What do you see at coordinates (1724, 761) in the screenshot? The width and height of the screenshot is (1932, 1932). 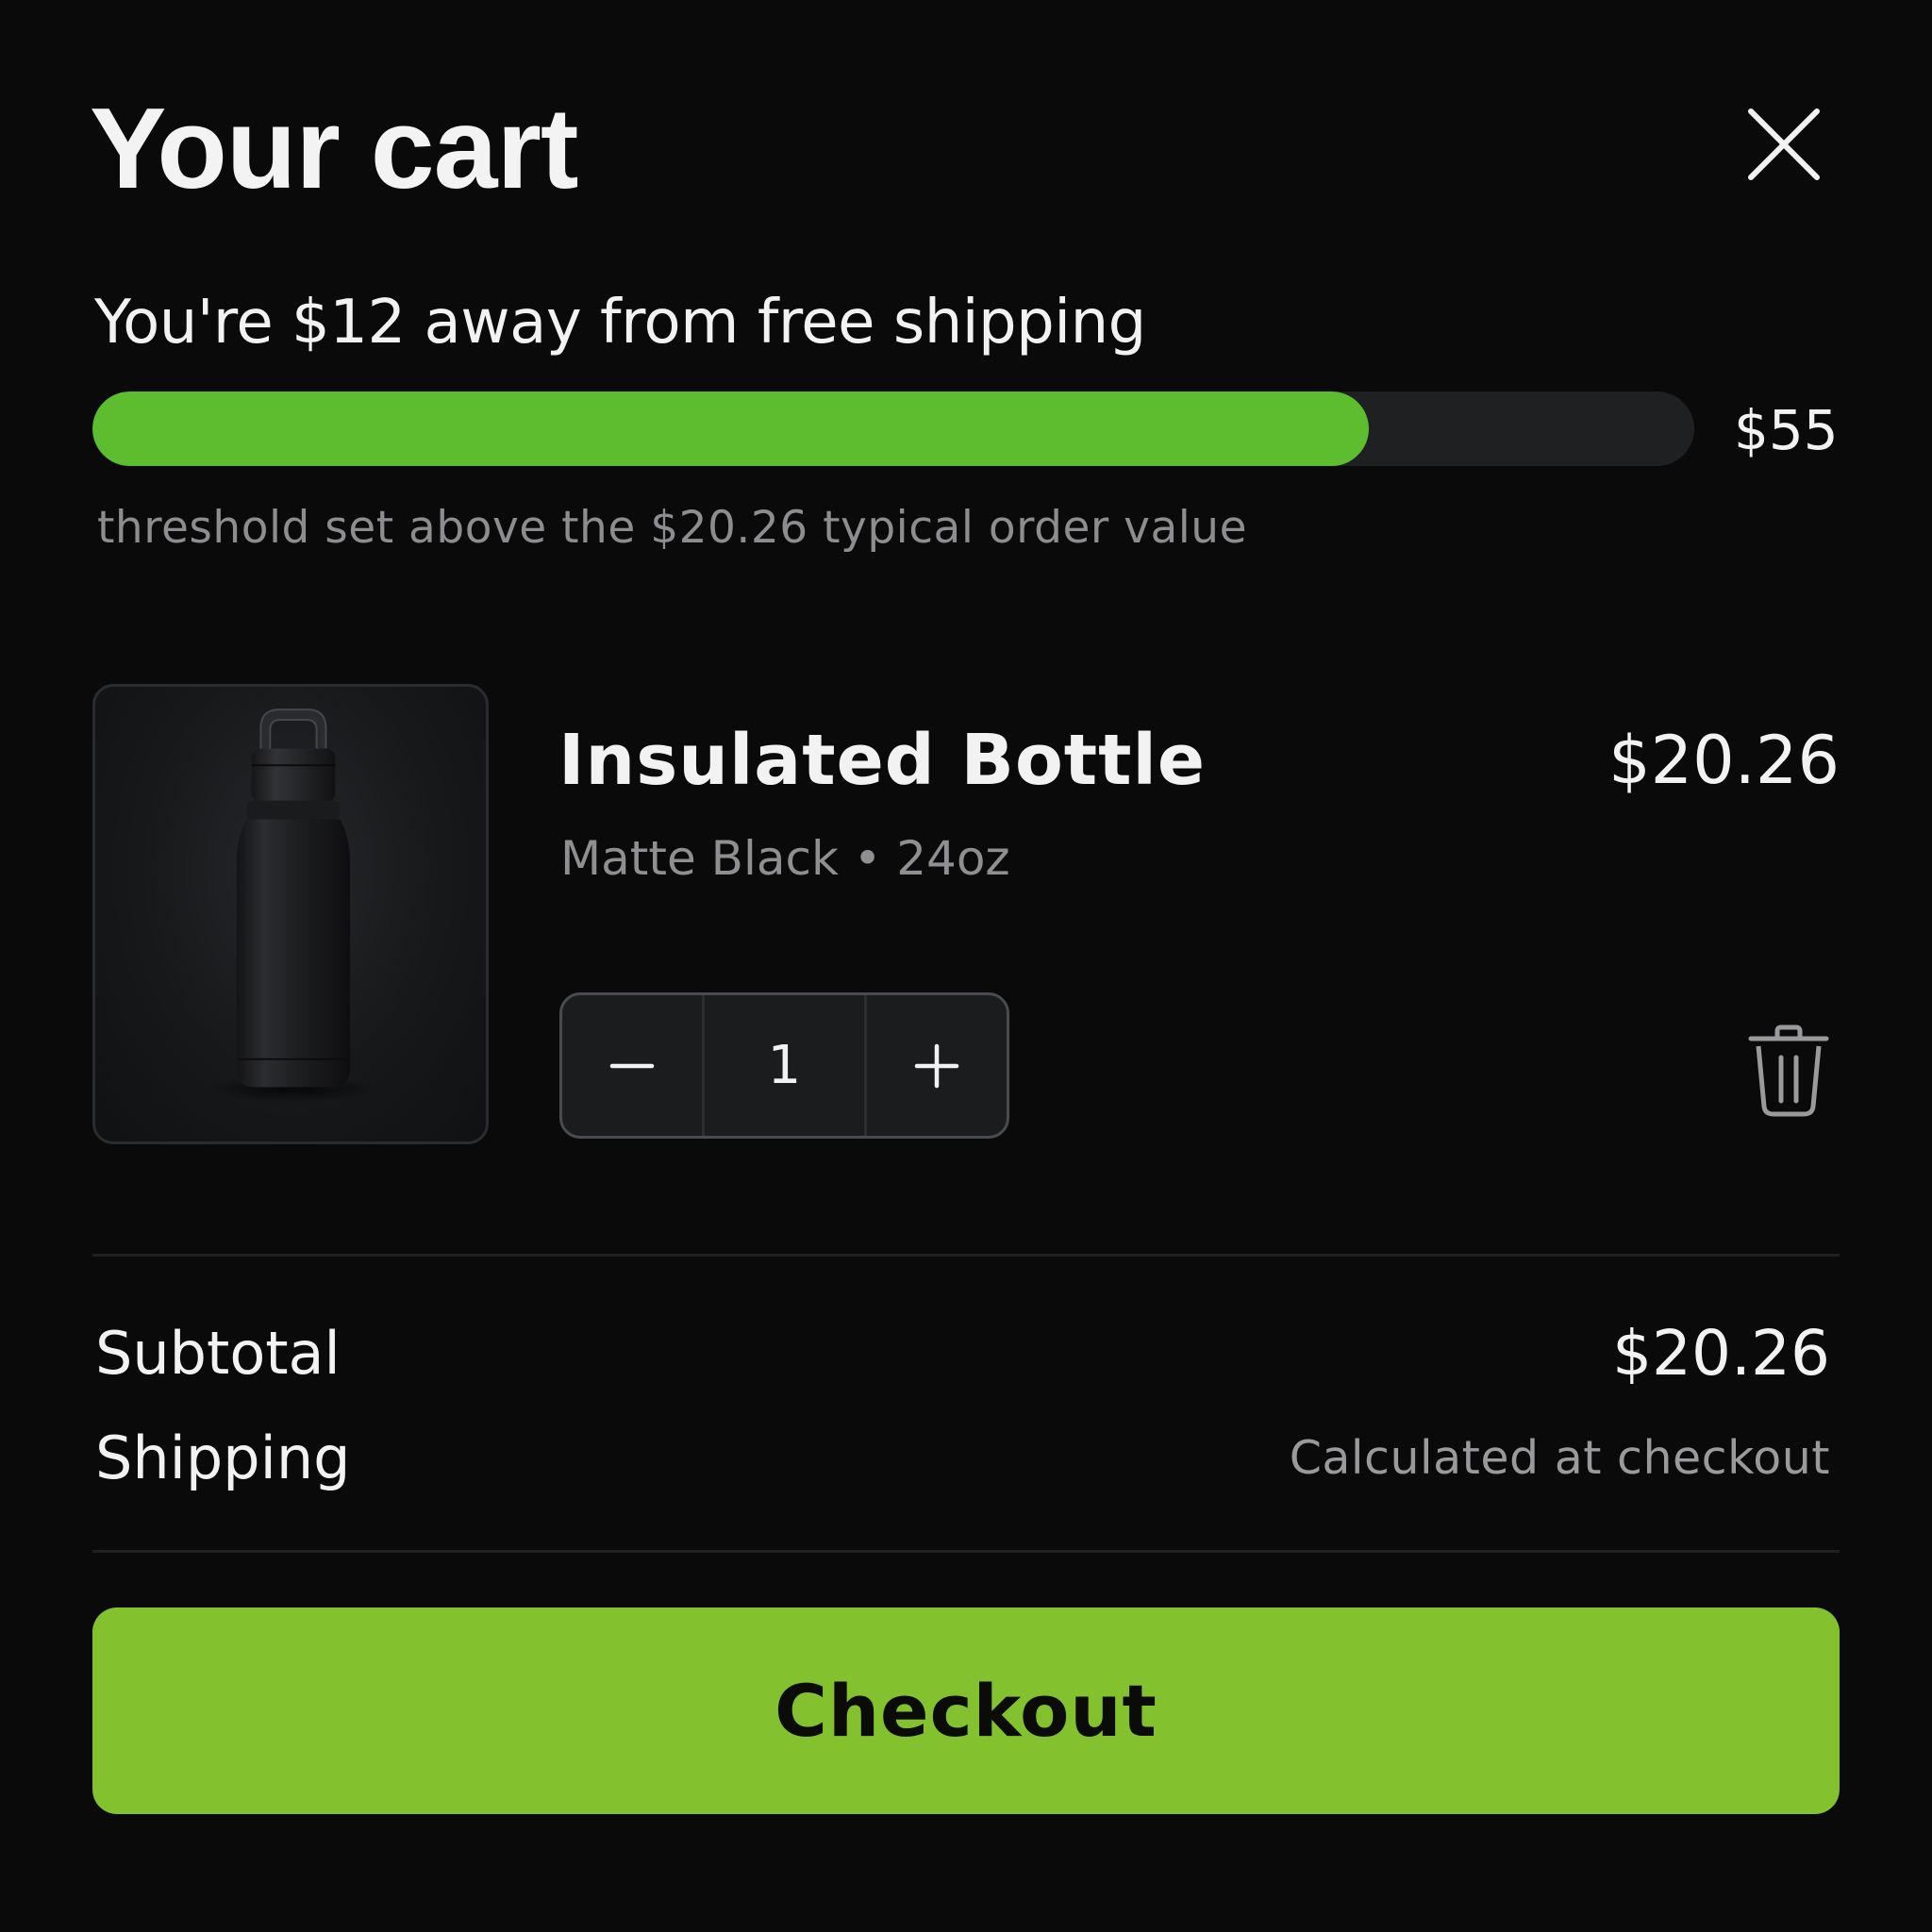 I see `product-price: $20.26` at bounding box center [1724, 761].